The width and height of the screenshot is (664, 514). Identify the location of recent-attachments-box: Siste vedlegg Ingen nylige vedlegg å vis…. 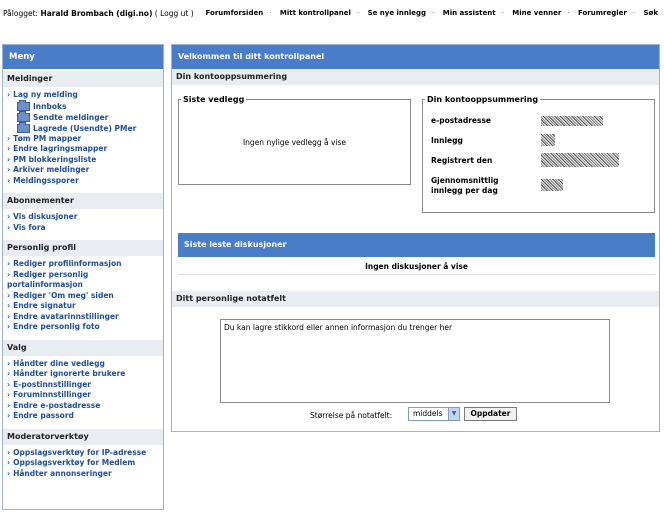
(294, 140).